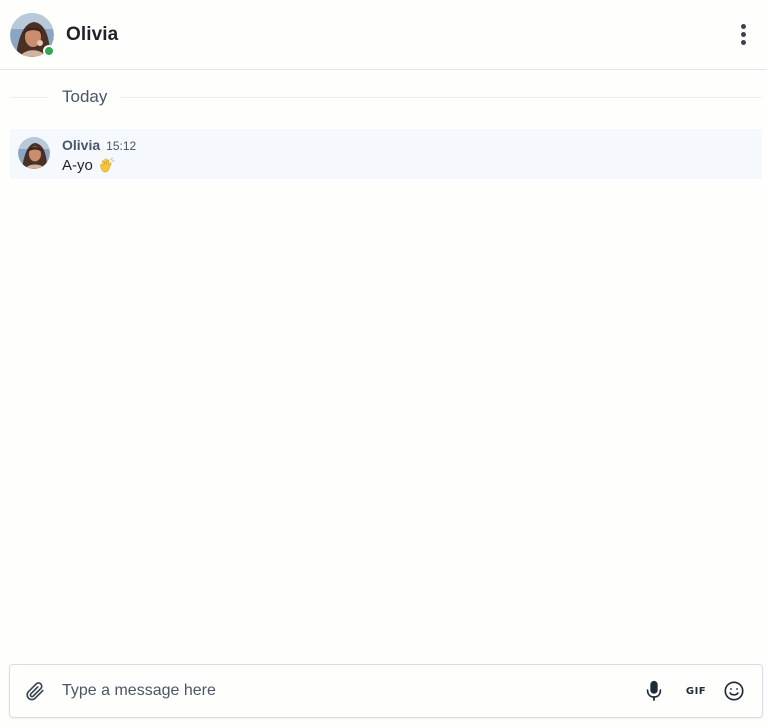  Describe the element at coordinates (92, 34) in the screenshot. I see `contact-name: Olivia` at that location.